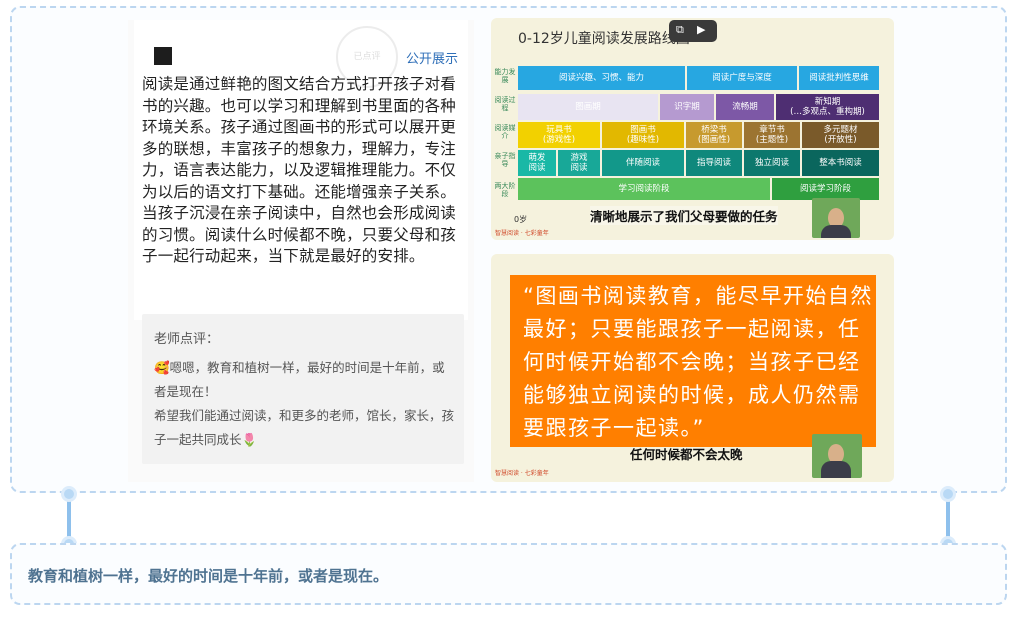  Describe the element at coordinates (601, 78) in the screenshot. I see `ability-cell: 阅读兴趣、习惯、能力` at that location.